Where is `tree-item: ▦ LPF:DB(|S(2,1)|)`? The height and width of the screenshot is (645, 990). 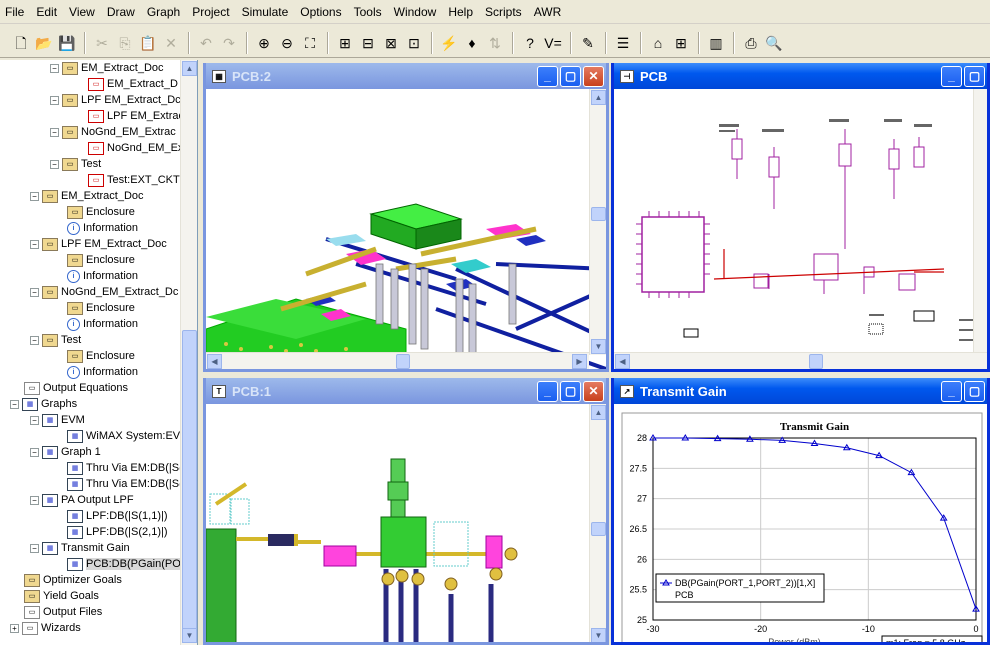
tree-item: ▦ LPF:DB(|S(2,1)|) is located at coordinates (117, 532).